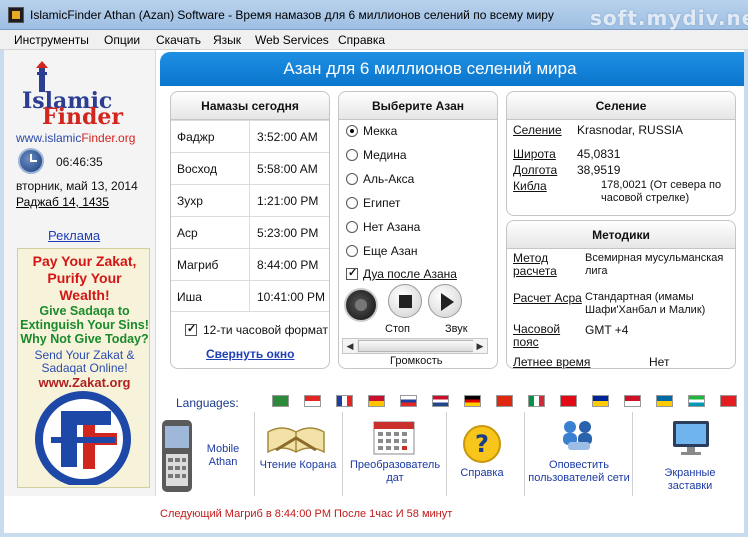 This screenshot has width=748, height=537. Describe the element at coordinates (645, 303) in the screenshot. I see `asr-value: Стандартная (имамы Шафи'Ханбал и Малик)` at that location.